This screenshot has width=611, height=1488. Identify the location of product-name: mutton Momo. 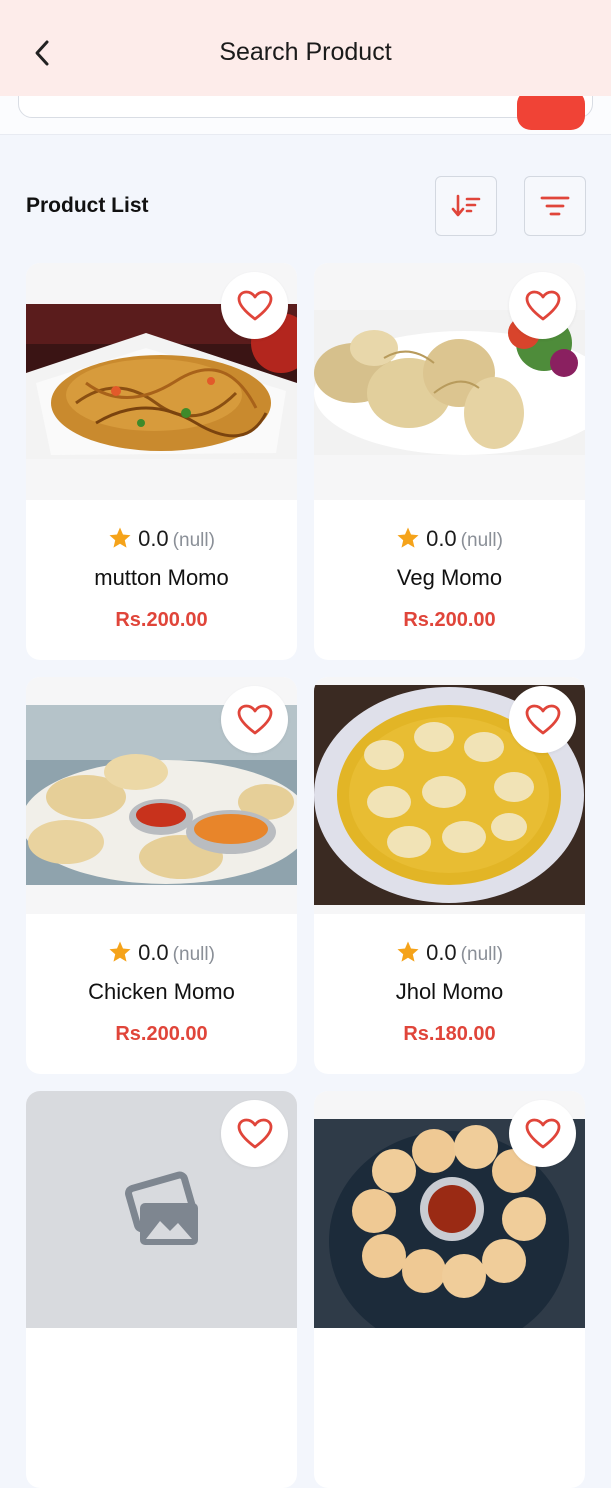
(161, 577).